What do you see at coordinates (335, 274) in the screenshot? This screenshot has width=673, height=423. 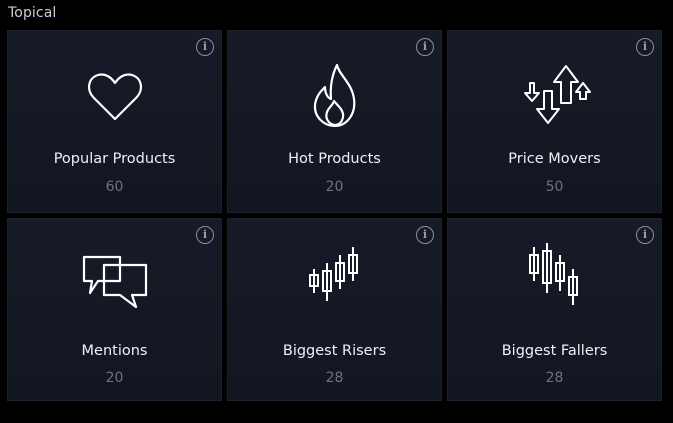 I see `candlestick-rising-icon` at bounding box center [335, 274].